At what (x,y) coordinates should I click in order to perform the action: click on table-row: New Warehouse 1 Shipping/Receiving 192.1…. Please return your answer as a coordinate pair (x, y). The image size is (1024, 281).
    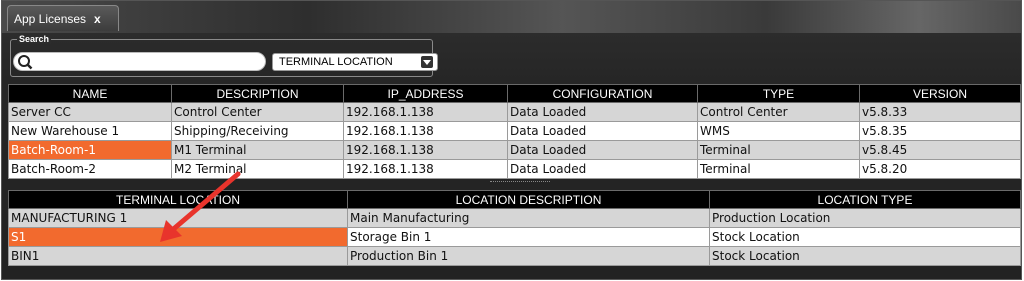
    Looking at the image, I should click on (514, 131).